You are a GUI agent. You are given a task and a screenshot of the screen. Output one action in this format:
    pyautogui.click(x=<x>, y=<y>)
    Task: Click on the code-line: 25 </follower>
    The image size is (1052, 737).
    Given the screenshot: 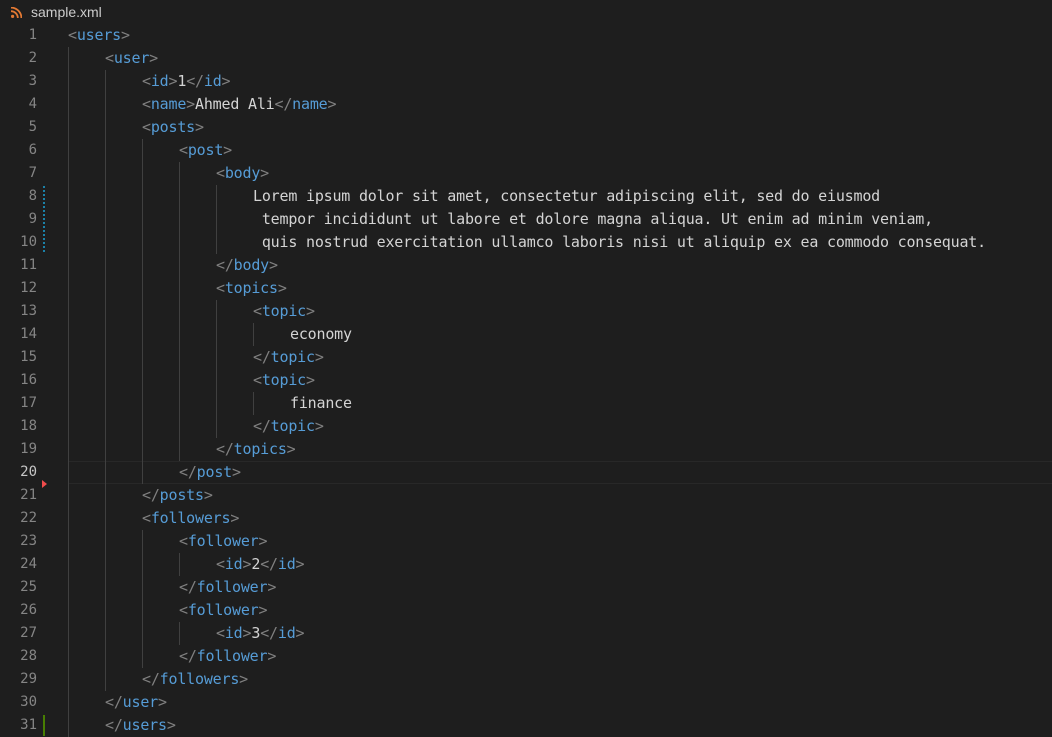 What is the action you would take?
    pyautogui.click(x=526, y=587)
    